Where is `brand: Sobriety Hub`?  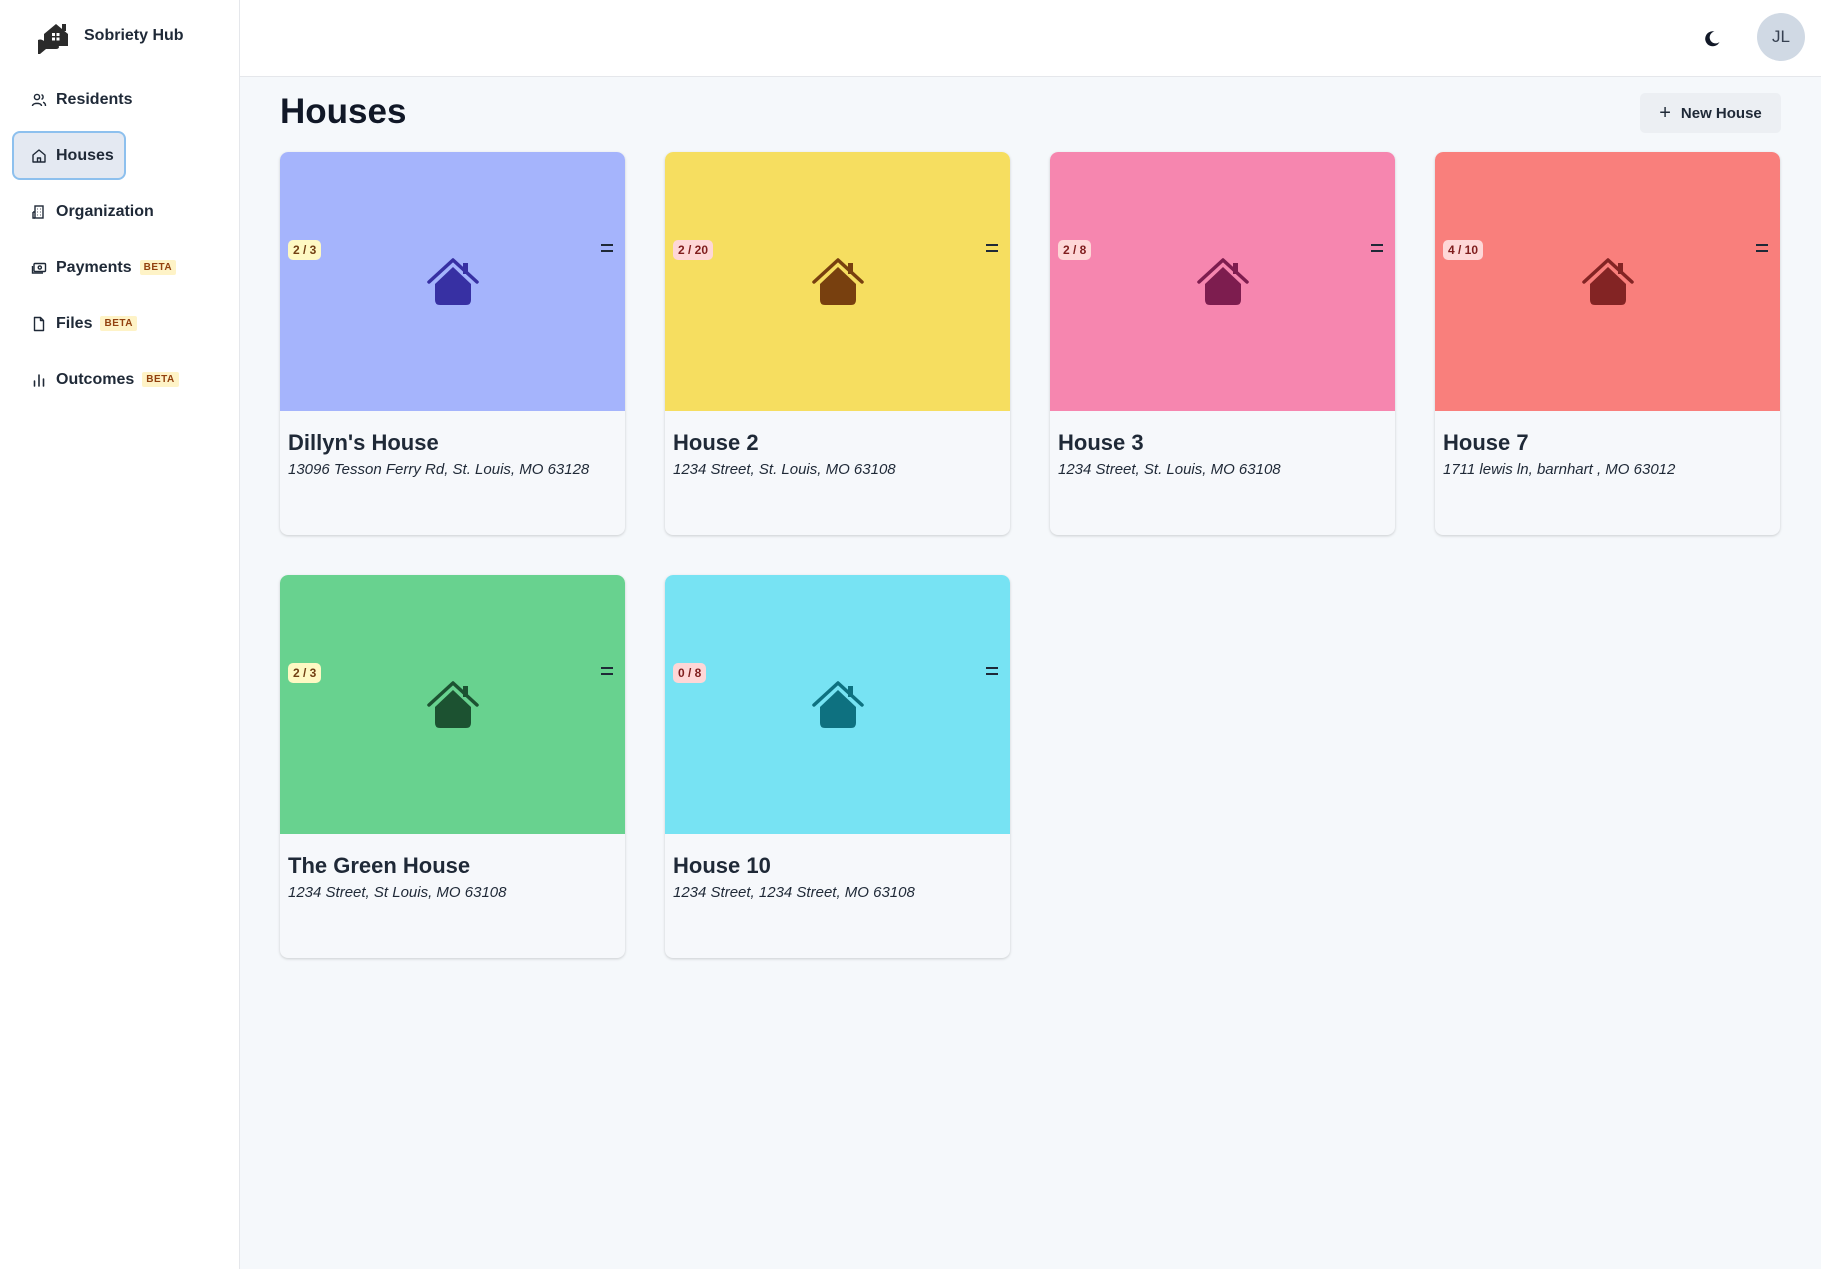
brand: Sobriety Hub is located at coordinates (110, 36).